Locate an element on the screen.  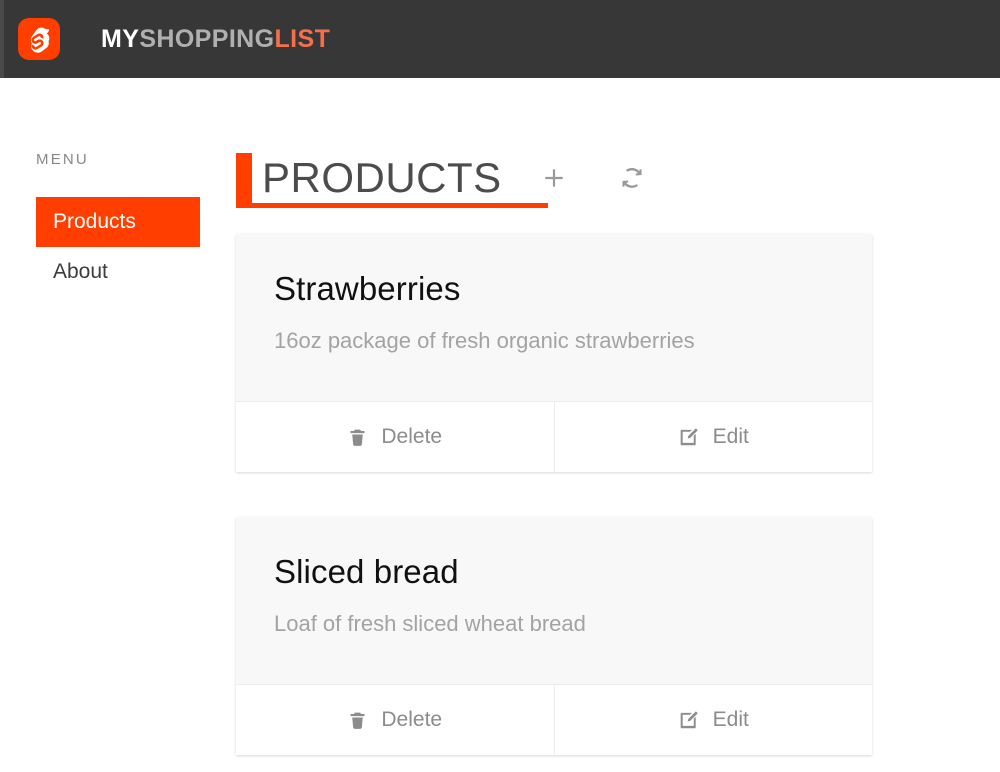
svelte-s-logo-icon is located at coordinates (39, 39).